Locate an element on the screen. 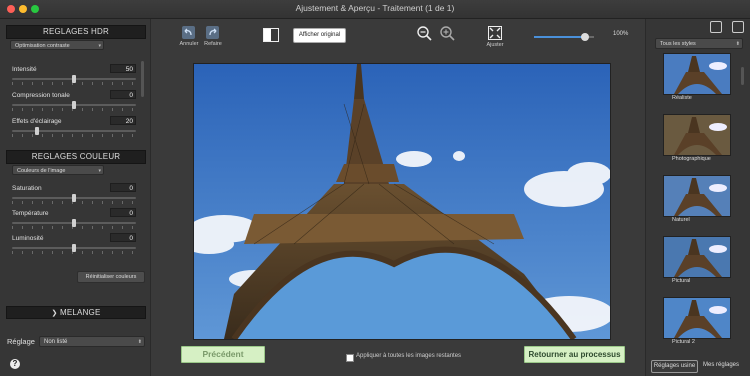 This screenshot has width=750, height=376. hdr-preset-value: Optimisation contraste is located at coordinates (42, 46).